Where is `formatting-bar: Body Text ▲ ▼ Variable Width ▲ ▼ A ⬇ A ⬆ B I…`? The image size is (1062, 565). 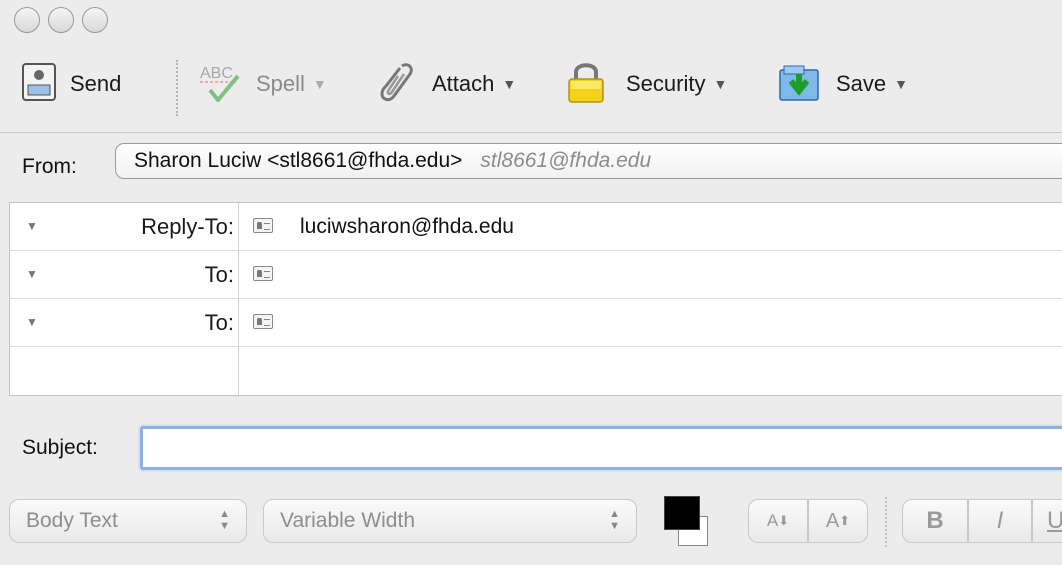
formatting-bar: Body Text ▲ ▼ Variable Width ▲ ▼ A ⬇ A ⬆ B I… is located at coordinates (531, 524).